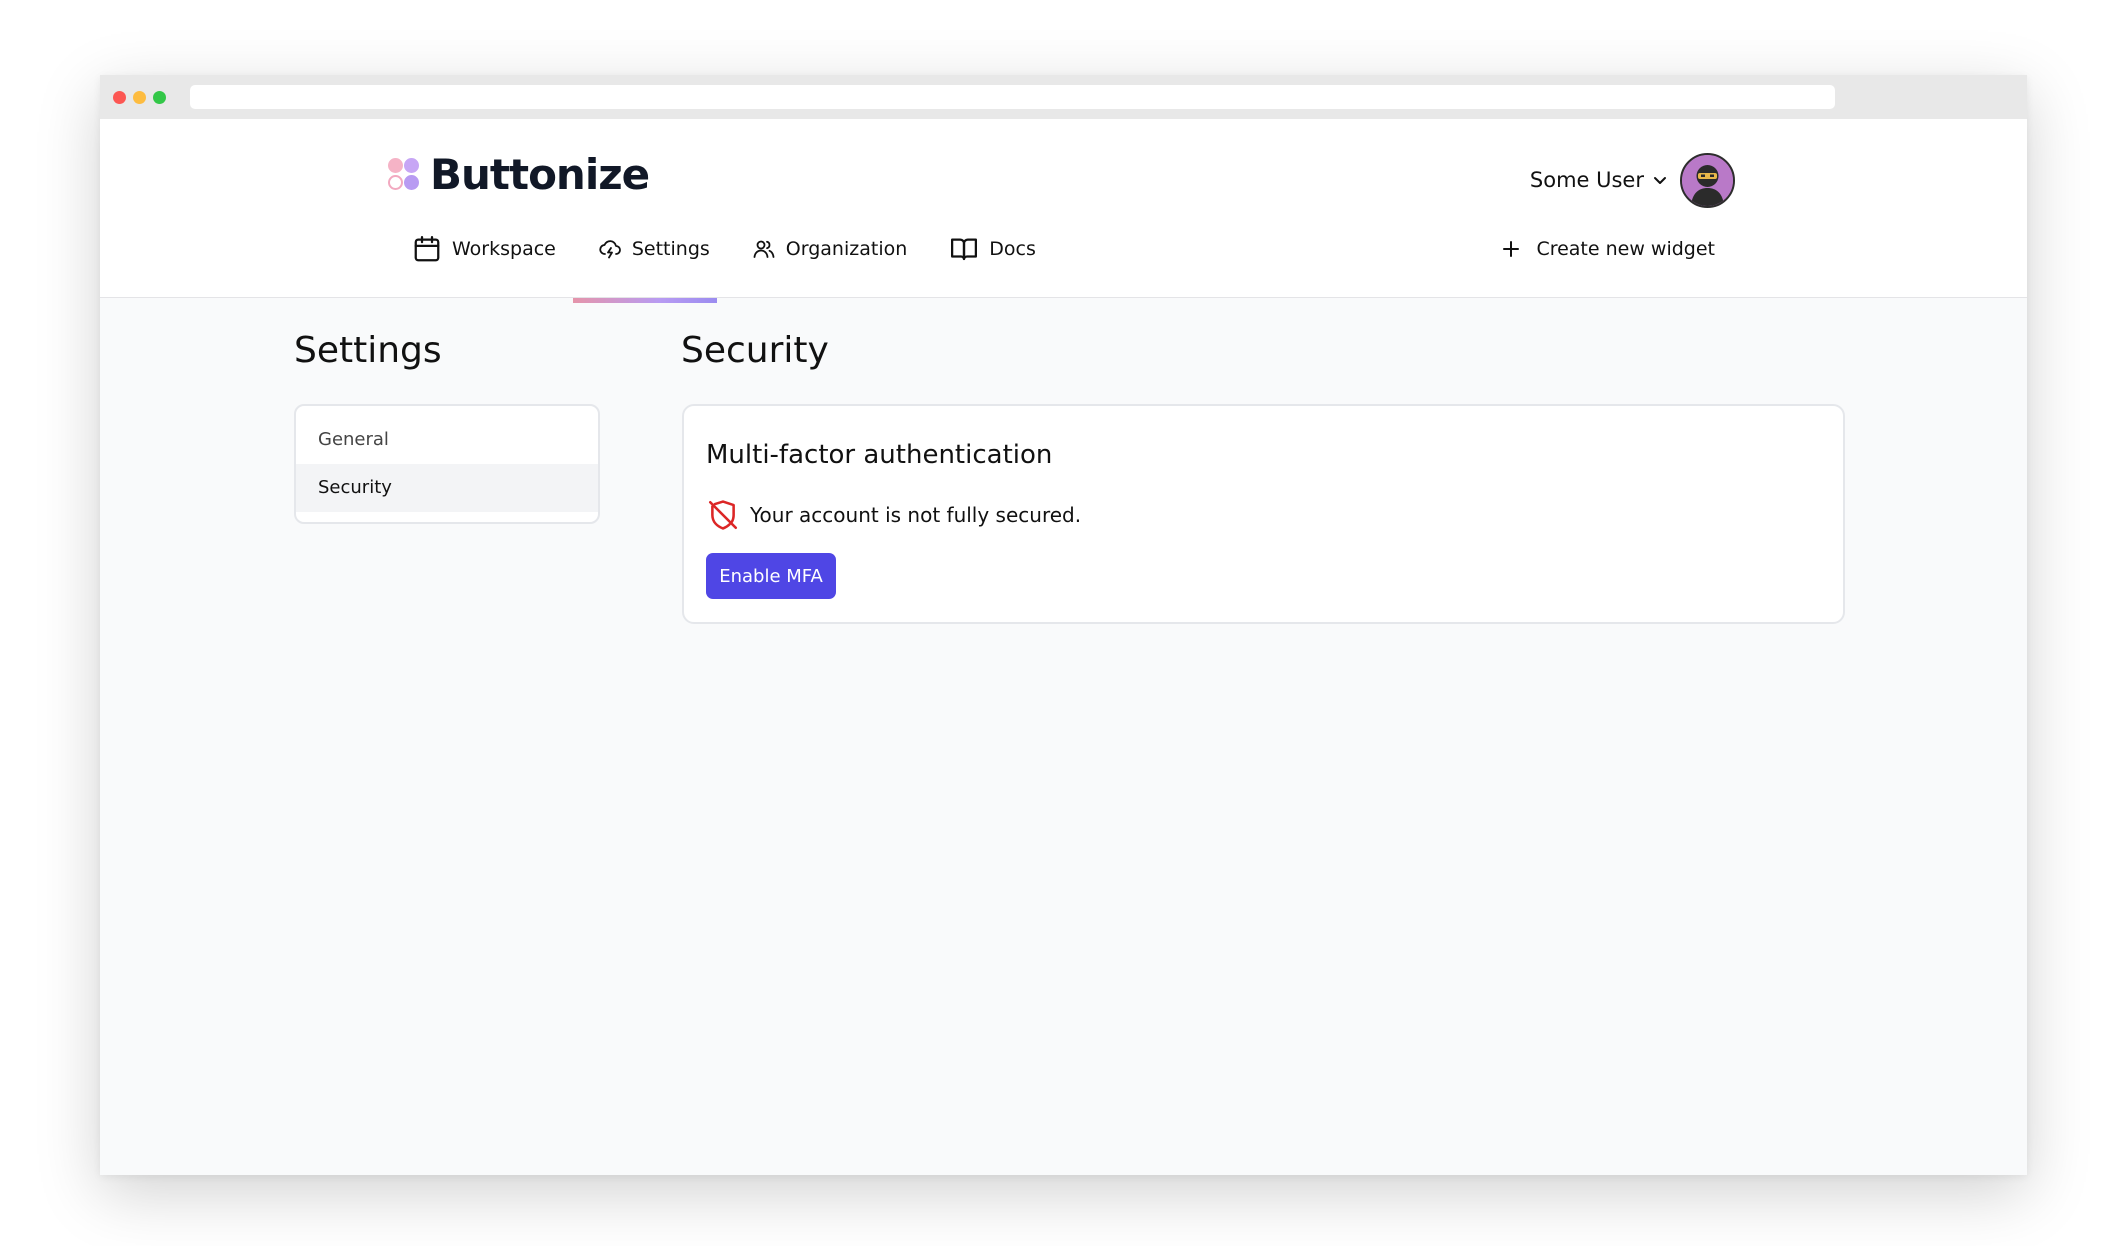 The width and height of the screenshot is (2120, 1246). What do you see at coordinates (610, 249) in the screenshot?
I see `cloud-lightning-icon` at bounding box center [610, 249].